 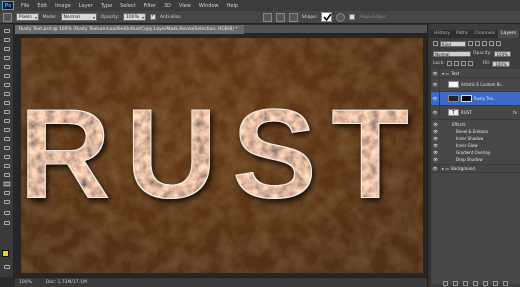 I want to click on tab-channels: Channels, so click(x=484, y=34).